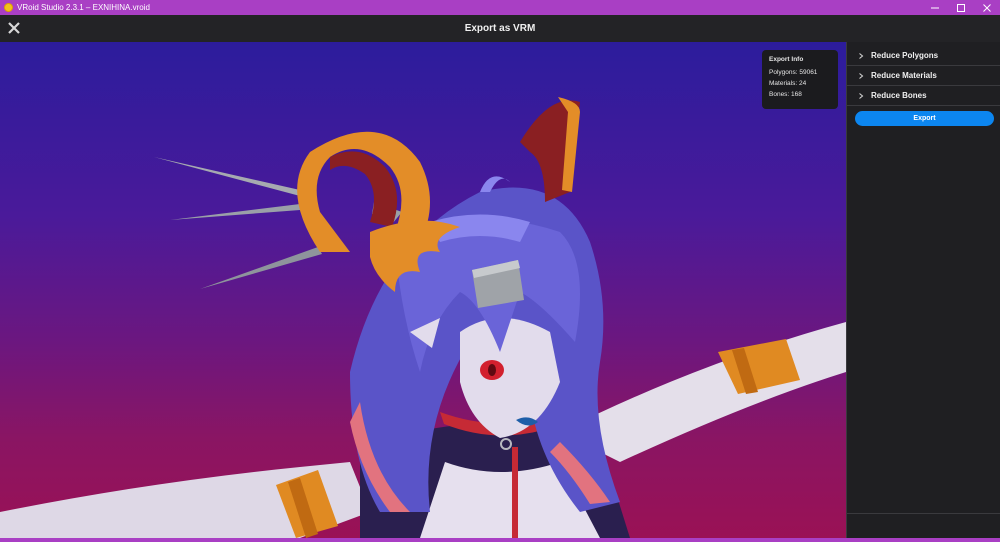 The image size is (1000, 542). What do you see at coordinates (785, 94) in the screenshot?
I see `bones-count: Bones: 168` at bounding box center [785, 94].